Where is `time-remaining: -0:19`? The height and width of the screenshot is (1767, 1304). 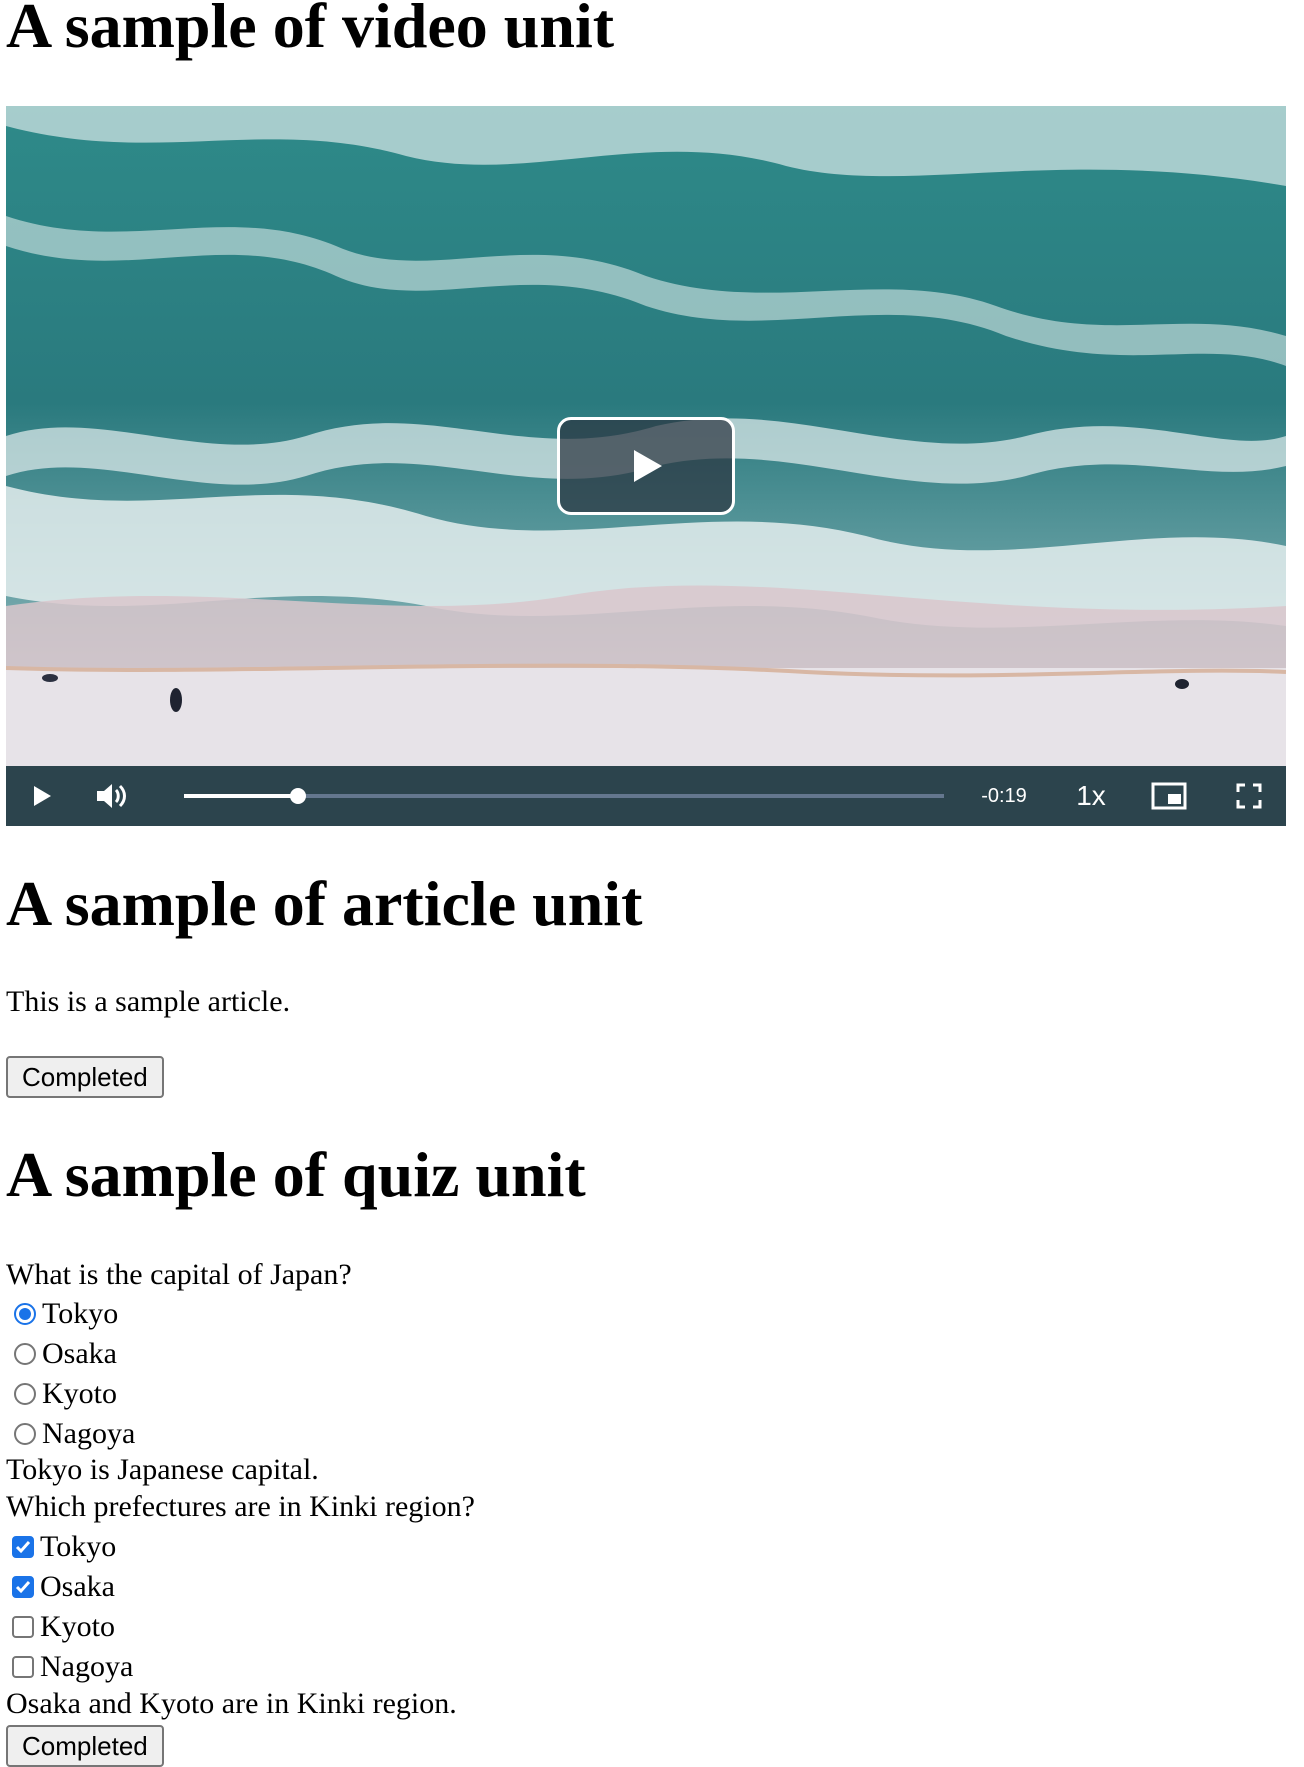
time-remaining: -0:19 is located at coordinates (1004, 795).